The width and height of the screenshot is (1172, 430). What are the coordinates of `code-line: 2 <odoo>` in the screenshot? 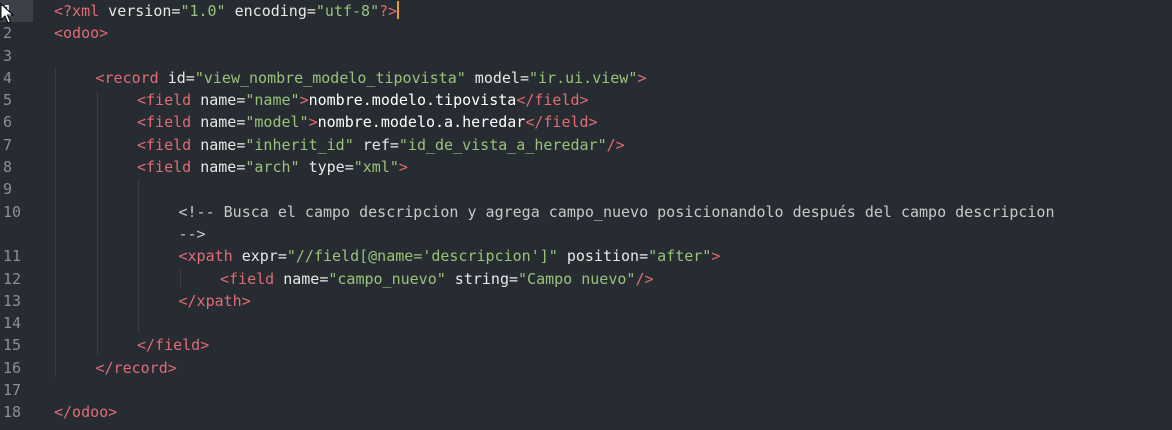 It's located at (586, 33).